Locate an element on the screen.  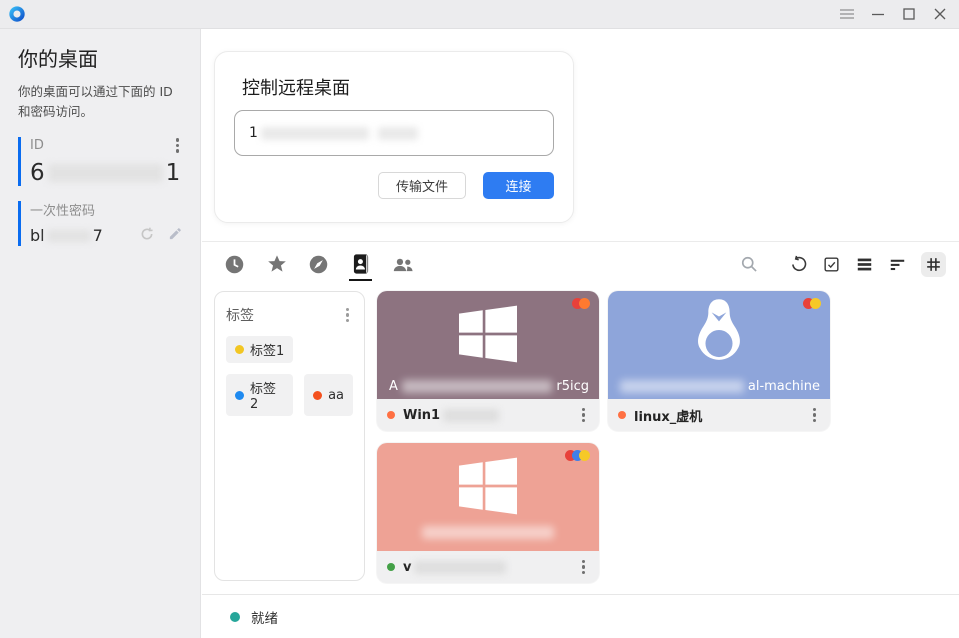
redacted-input-id is located at coordinates (314, 133).